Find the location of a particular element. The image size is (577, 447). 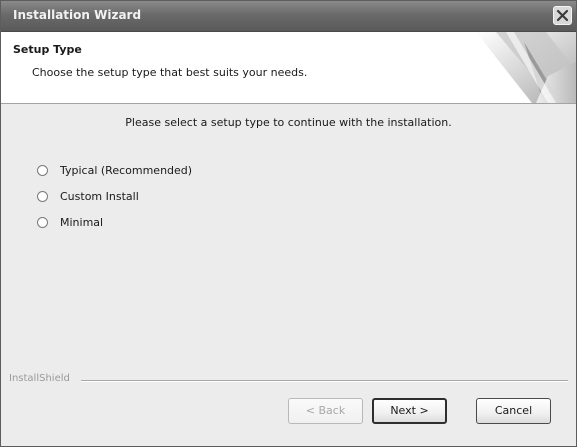

option-label: Minimal is located at coordinates (82, 222).